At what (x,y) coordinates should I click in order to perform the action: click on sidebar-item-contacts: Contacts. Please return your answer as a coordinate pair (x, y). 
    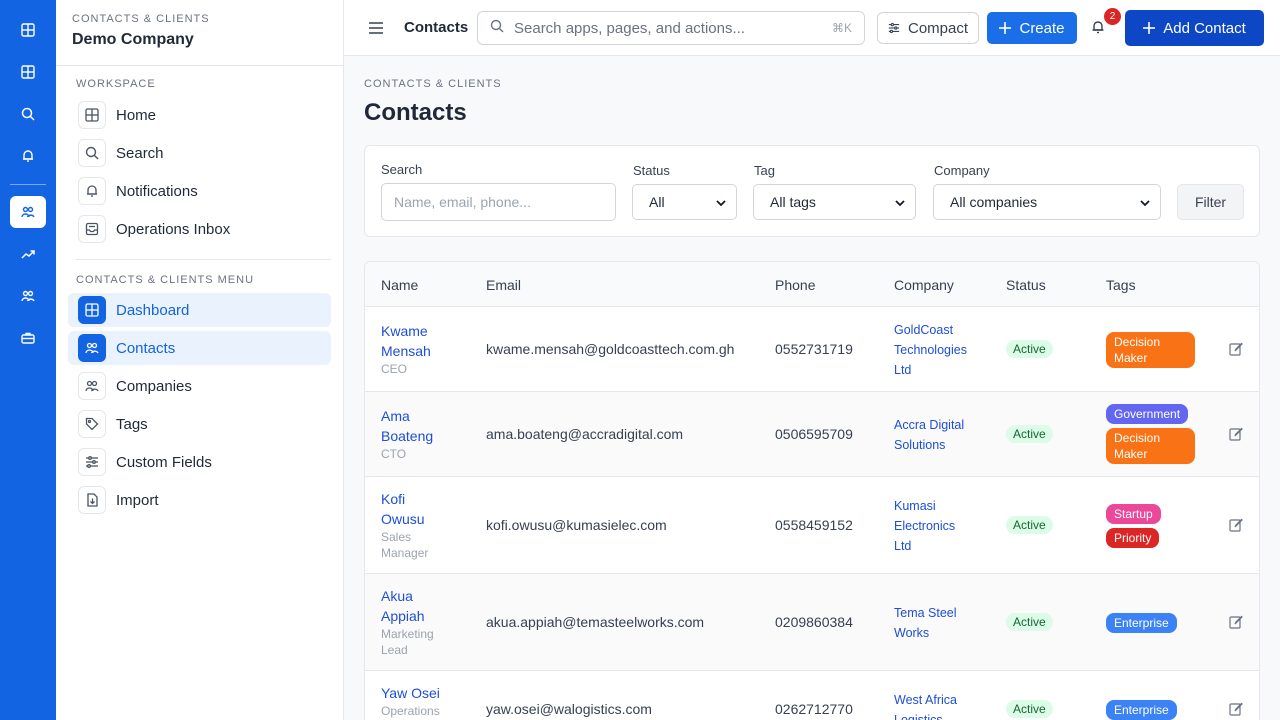
    Looking at the image, I should click on (199, 348).